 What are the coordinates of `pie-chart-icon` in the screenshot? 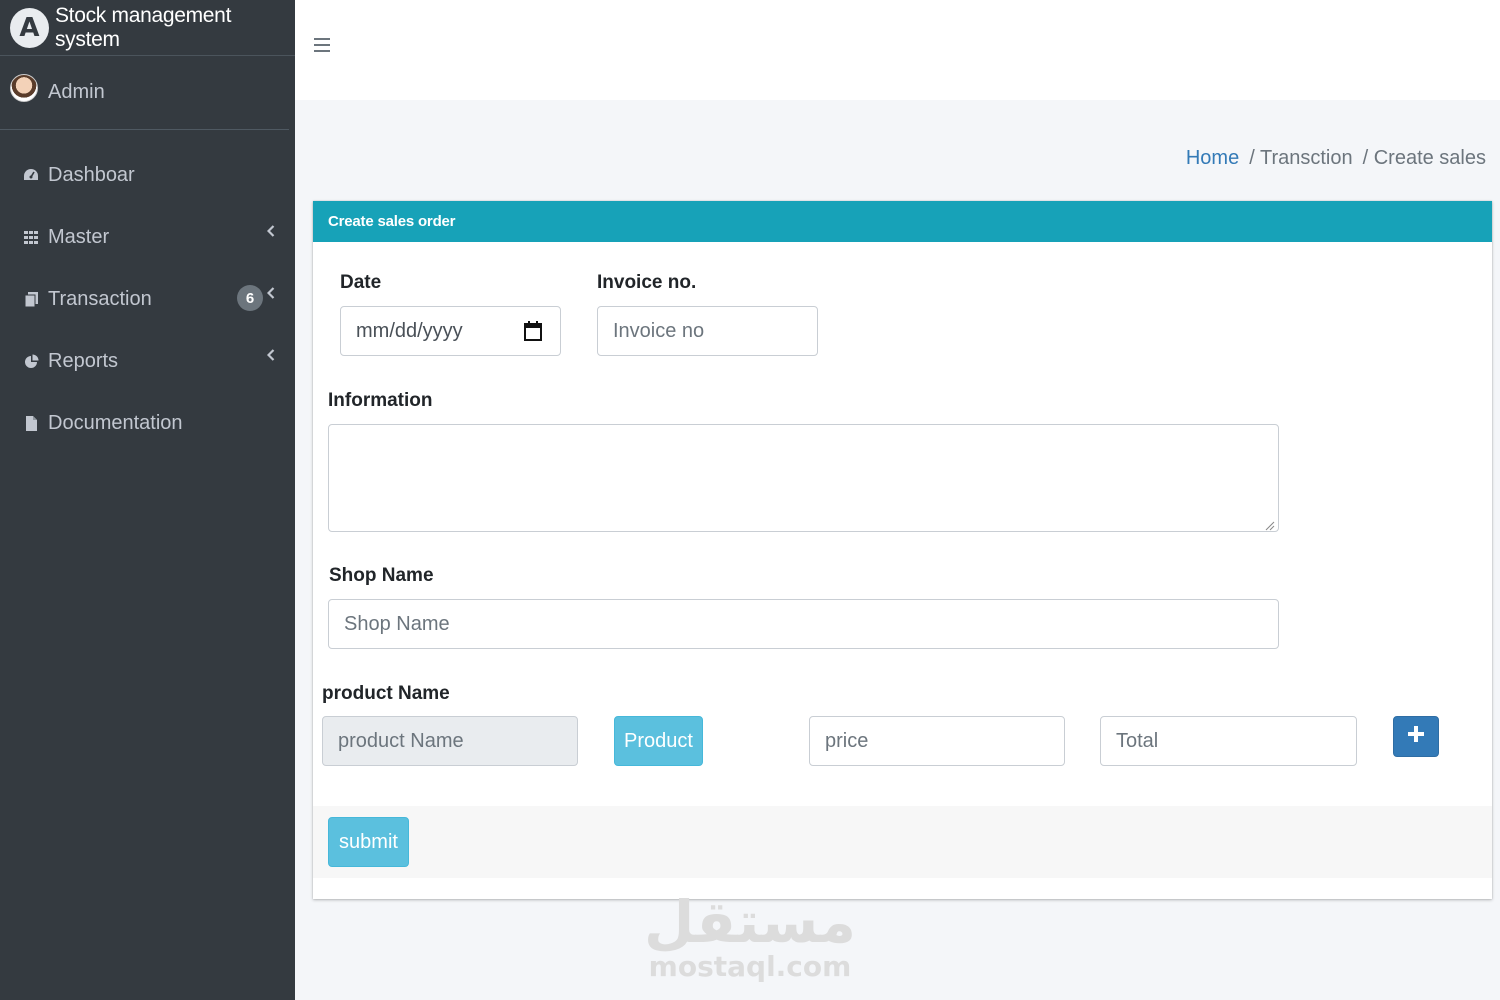 It's located at (31, 361).